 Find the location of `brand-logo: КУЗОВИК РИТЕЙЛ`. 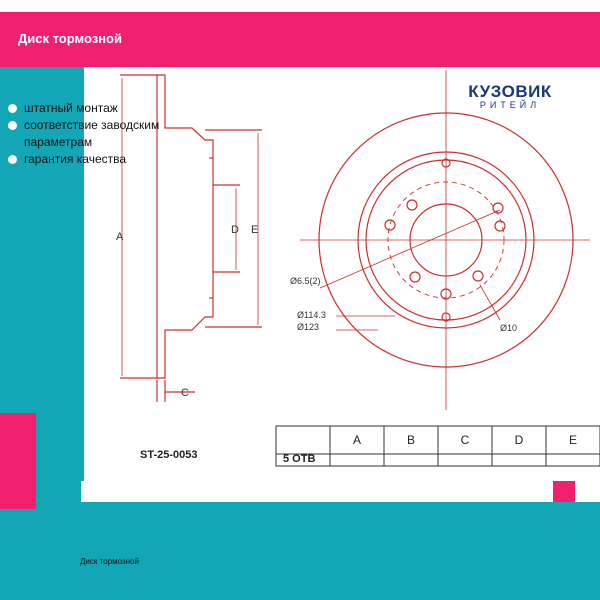

brand-logo: КУЗОВИК РИТЕЙЛ is located at coordinates (510, 96).